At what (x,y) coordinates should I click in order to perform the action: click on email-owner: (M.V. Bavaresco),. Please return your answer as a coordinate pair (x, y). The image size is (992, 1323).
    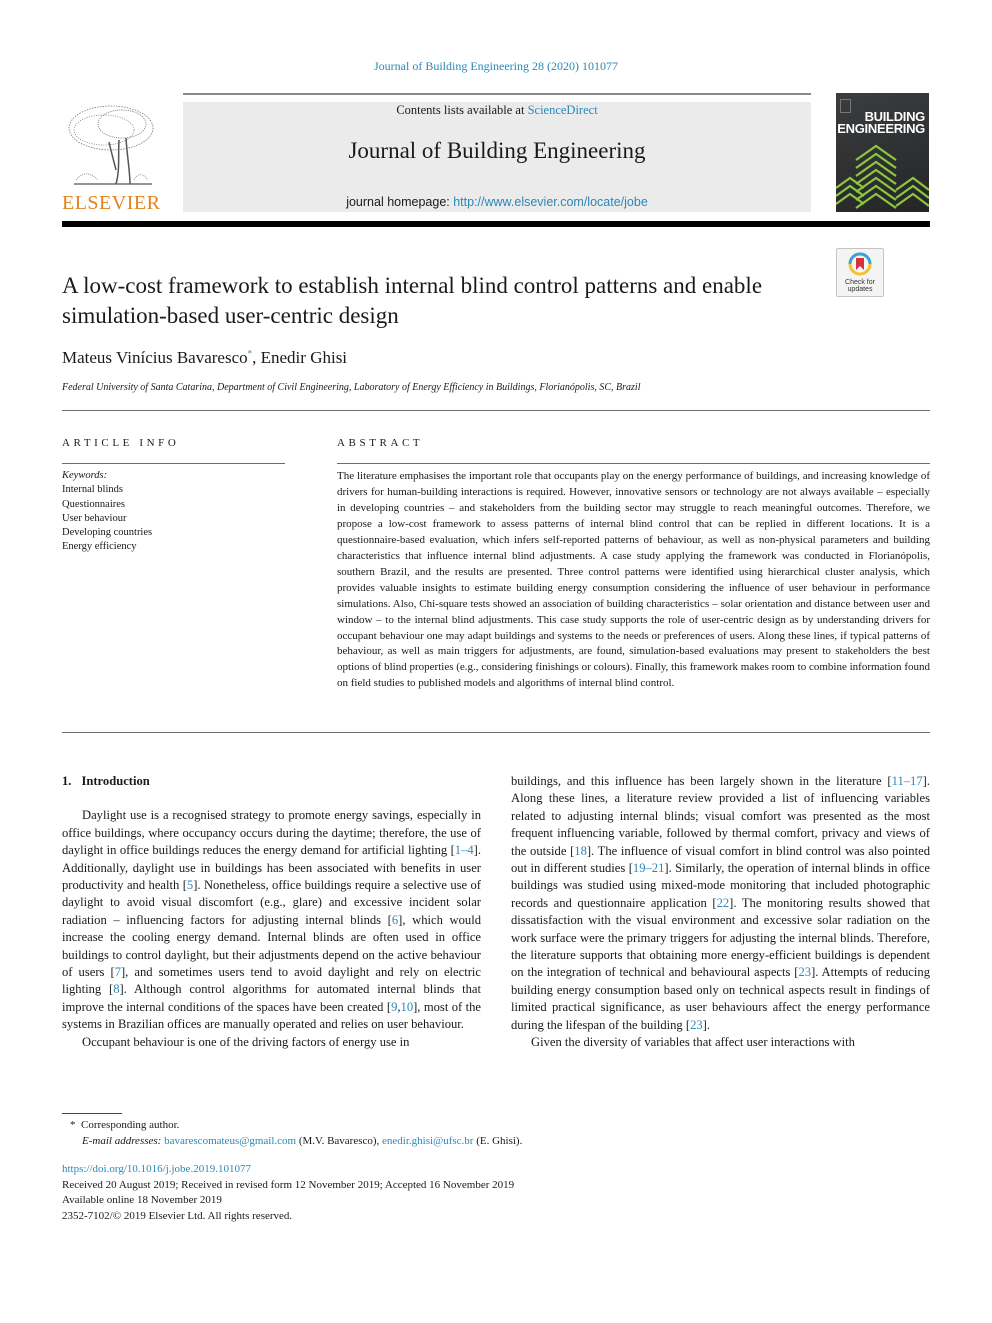
    Looking at the image, I should click on (339, 1140).